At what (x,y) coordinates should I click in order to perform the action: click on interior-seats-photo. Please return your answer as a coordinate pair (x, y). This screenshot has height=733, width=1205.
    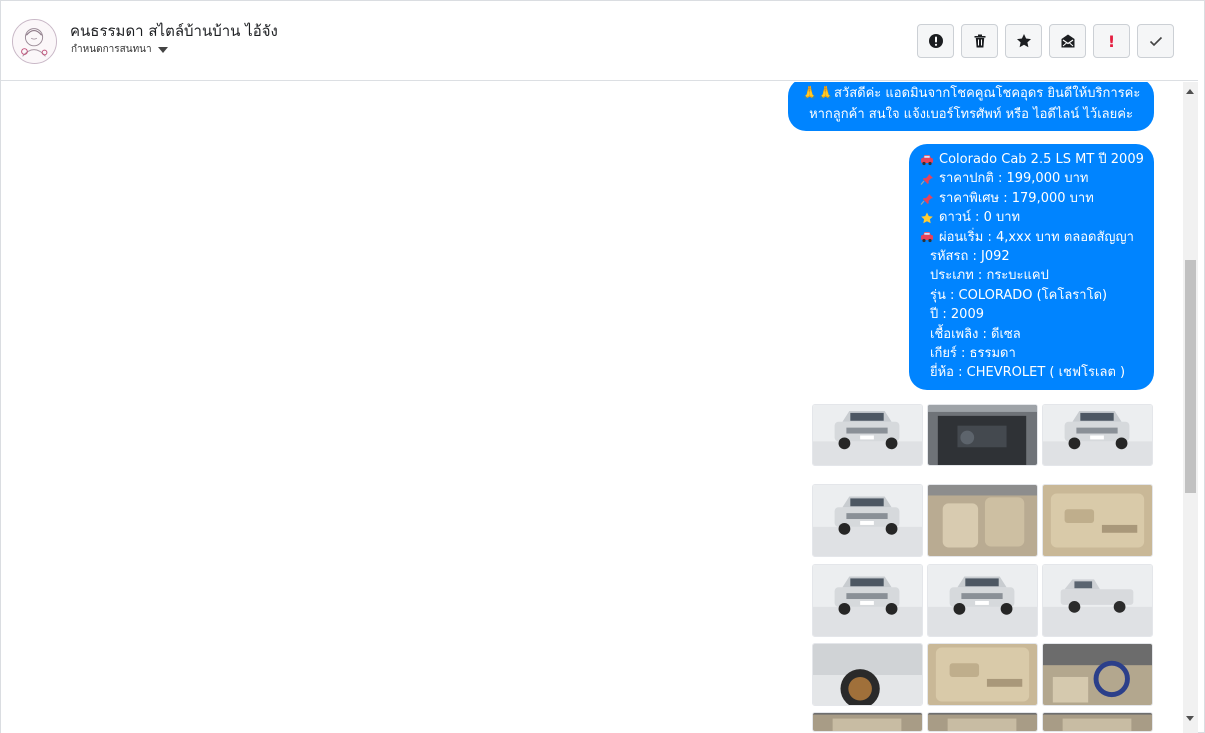
    Looking at the image, I should click on (982, 520).